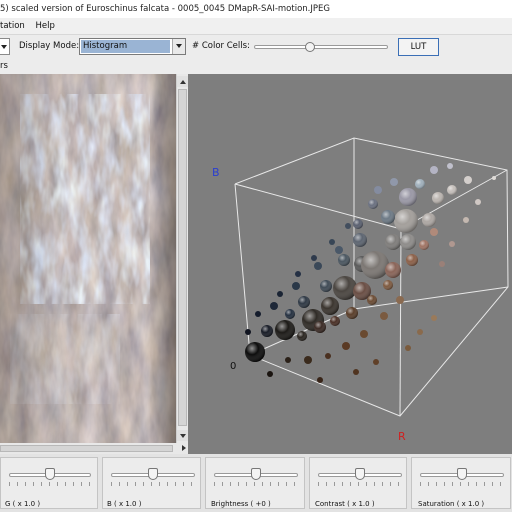 Image resolution: width=512 pixels, height=512 pixels. Describe the element at coordinates (124, 504) in the screenshot. I see `b-slider-label: B ( x 1.0 )` at that location.